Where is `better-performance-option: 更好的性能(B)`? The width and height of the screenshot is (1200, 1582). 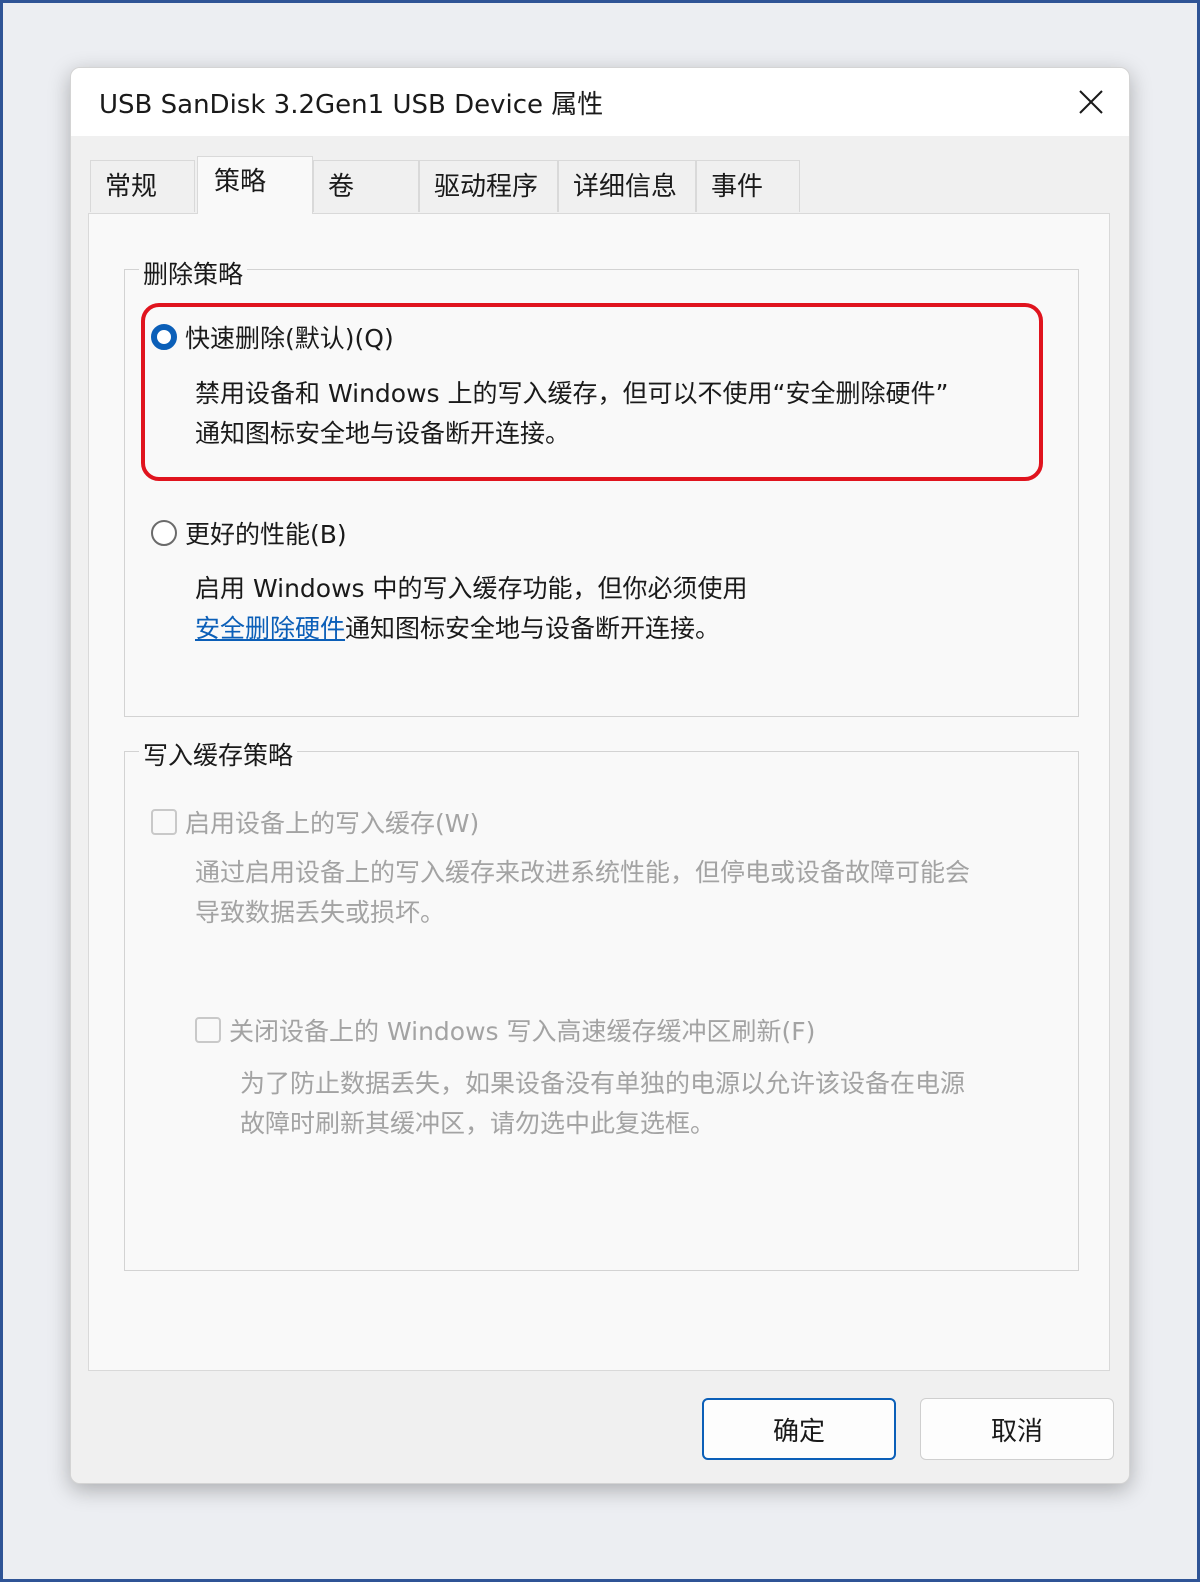 better-performance-option: 更好的性能(B) is located at coordinates (249, 533).